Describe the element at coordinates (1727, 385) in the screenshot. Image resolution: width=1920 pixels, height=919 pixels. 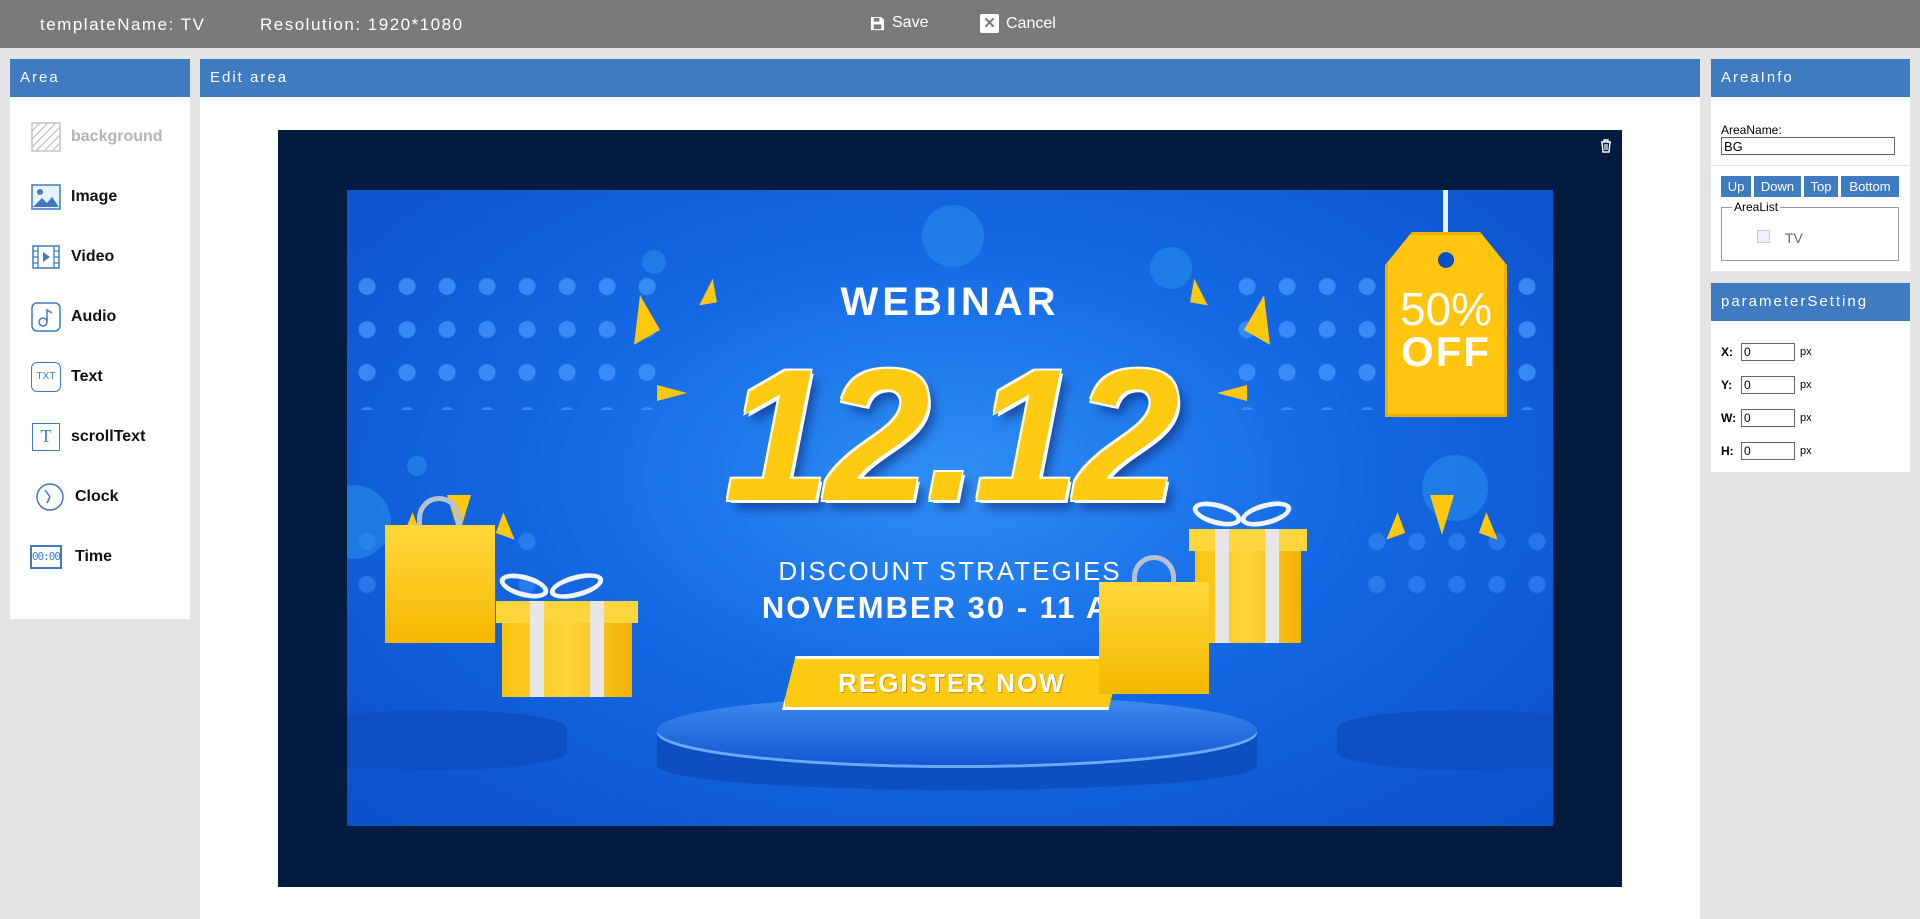
I see `param-y-label: Y:` at that location.